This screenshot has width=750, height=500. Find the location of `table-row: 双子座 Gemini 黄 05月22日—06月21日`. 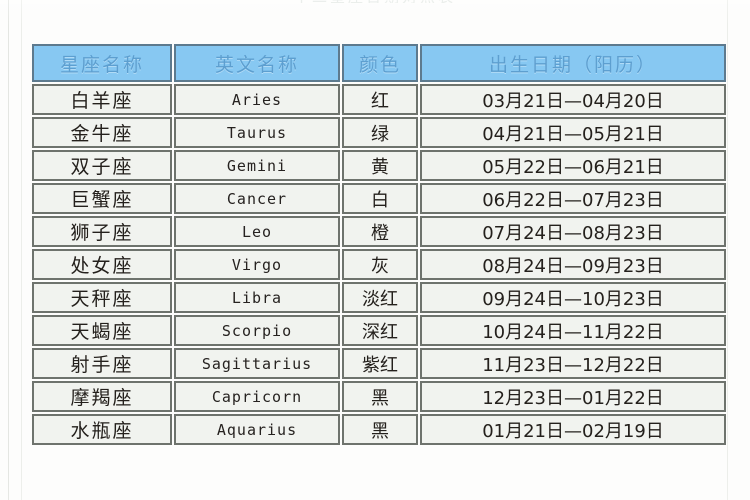

table-row: 双子座 Gemini 黄 05月22日—06月21日 is located at coordinates (379, 165).